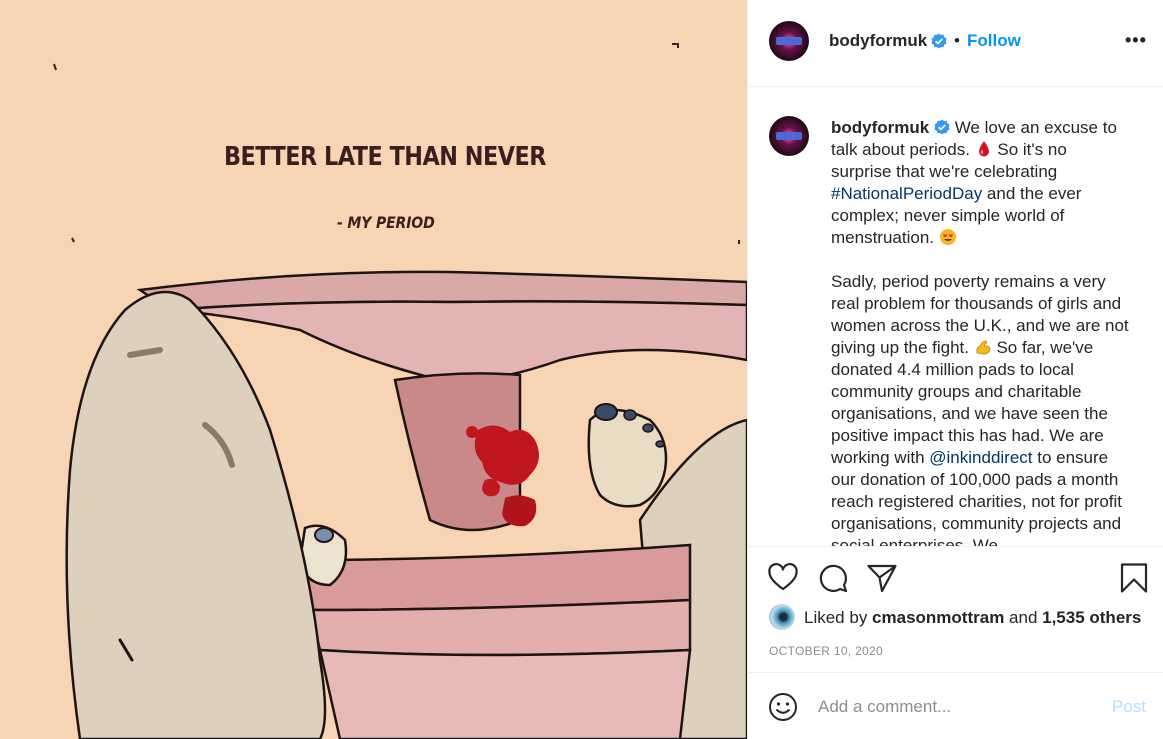 Image resolution: width=1163 pixels, height=739 pixels. What do you see at coordinates (983, 347) in the screenshot?
I see `flexed-biceps-emoji-icon` at bounding box center [983, 347].